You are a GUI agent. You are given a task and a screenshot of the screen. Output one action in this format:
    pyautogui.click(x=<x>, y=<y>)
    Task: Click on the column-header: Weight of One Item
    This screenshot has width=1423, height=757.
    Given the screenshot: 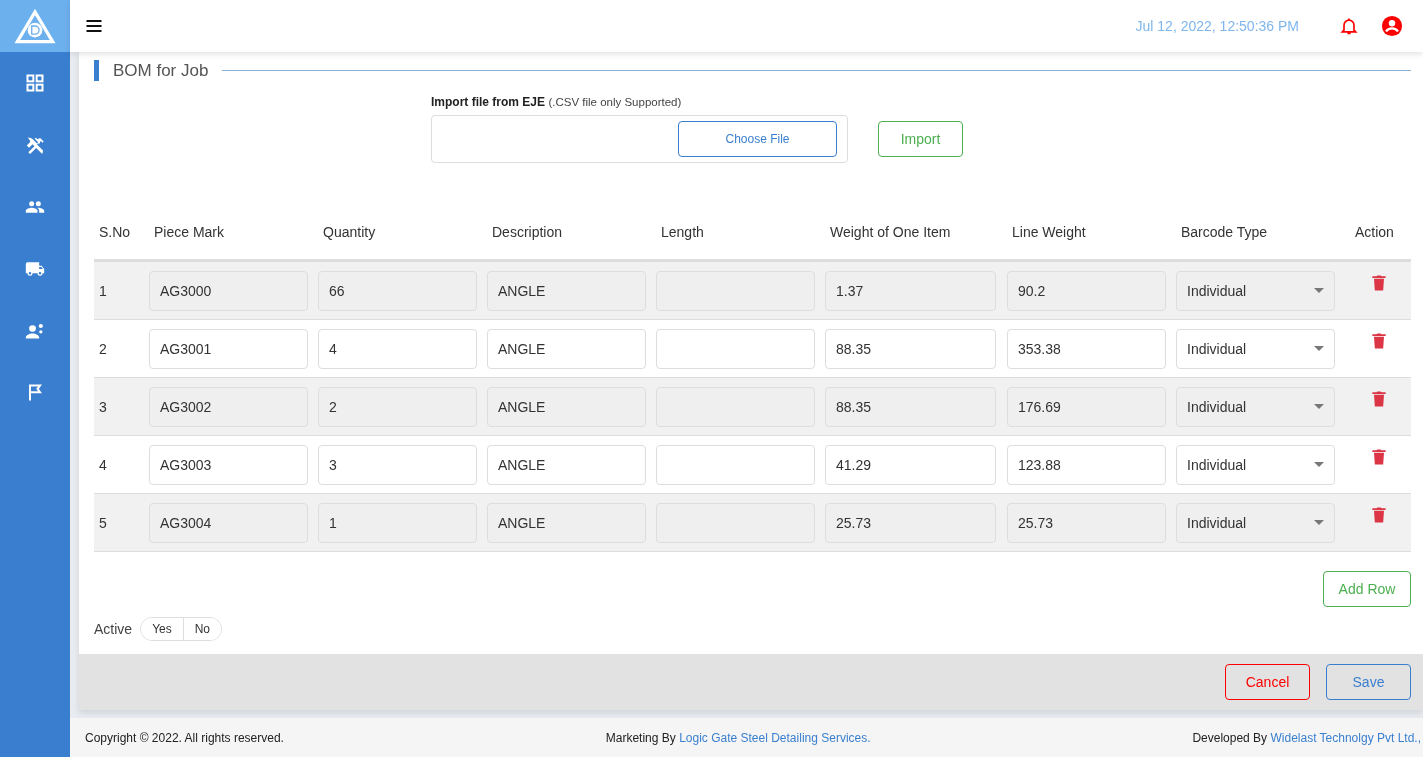 What is the action you would take?
    pyautogui.click(x=890, y=232)
    